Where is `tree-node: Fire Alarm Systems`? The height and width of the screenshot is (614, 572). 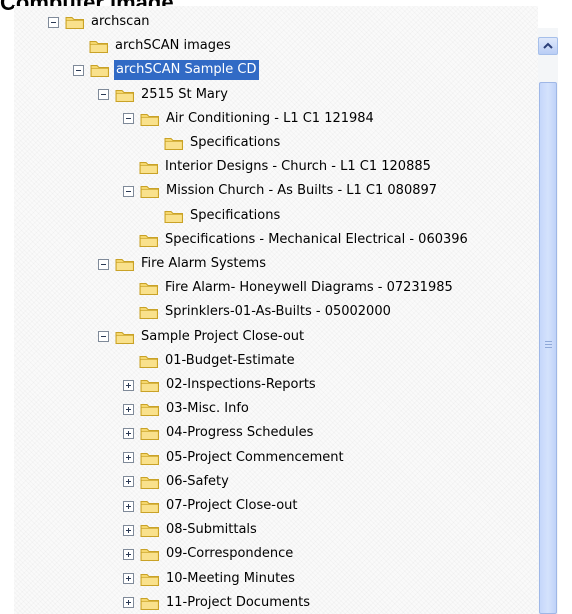
tree-node: Fire Alarm Systems is located at coordinates (183, 264).